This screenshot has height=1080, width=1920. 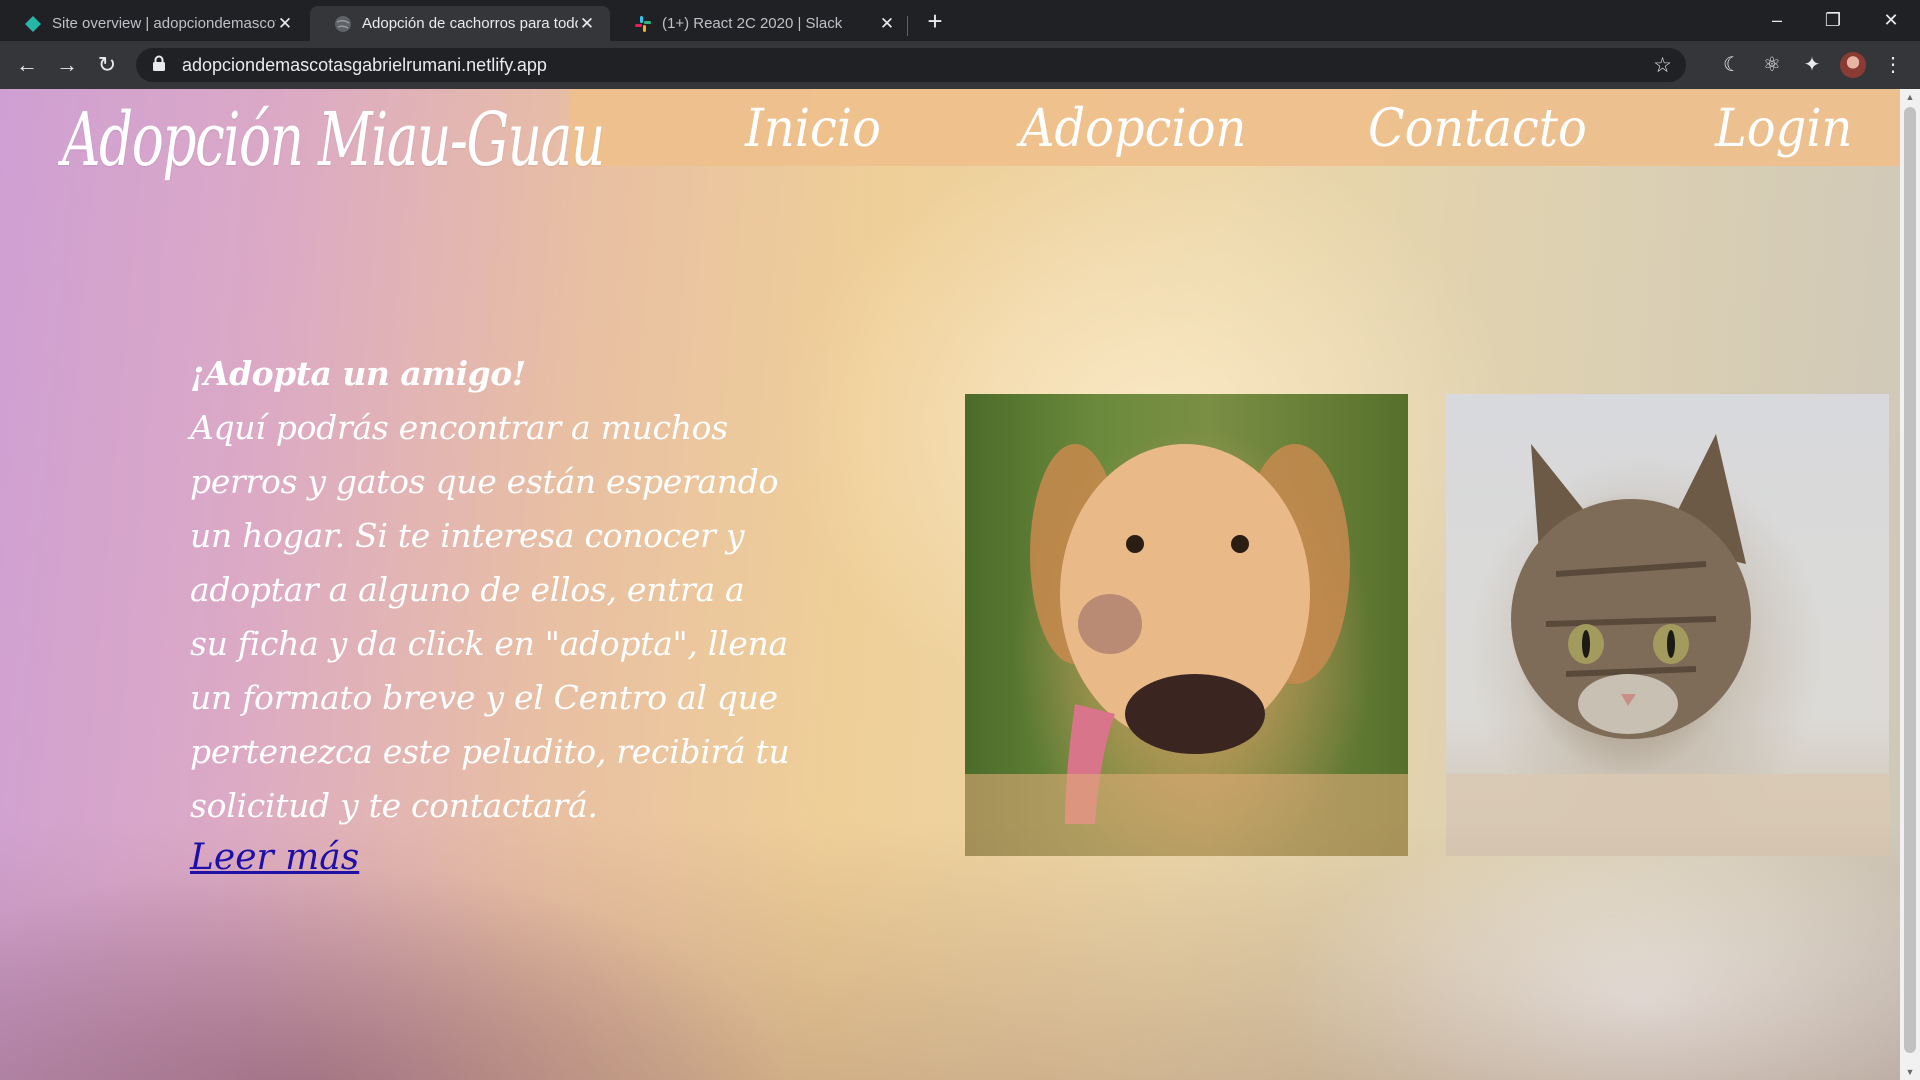 What do you see at coordinates (1186, 625) in the screenshot?
I see `dog-photo` at bounding box center [1186, 625].